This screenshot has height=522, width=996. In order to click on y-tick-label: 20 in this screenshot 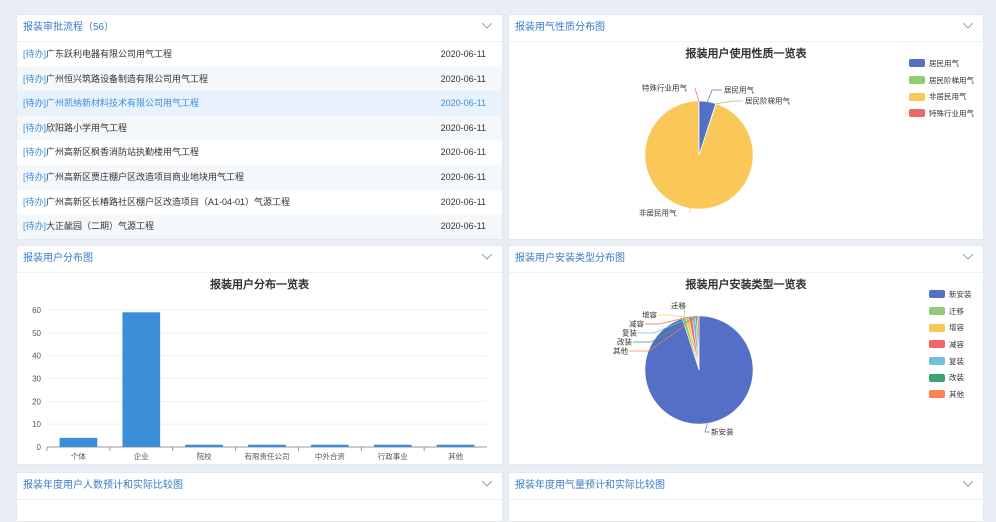, I will do `click(36, 401)`.